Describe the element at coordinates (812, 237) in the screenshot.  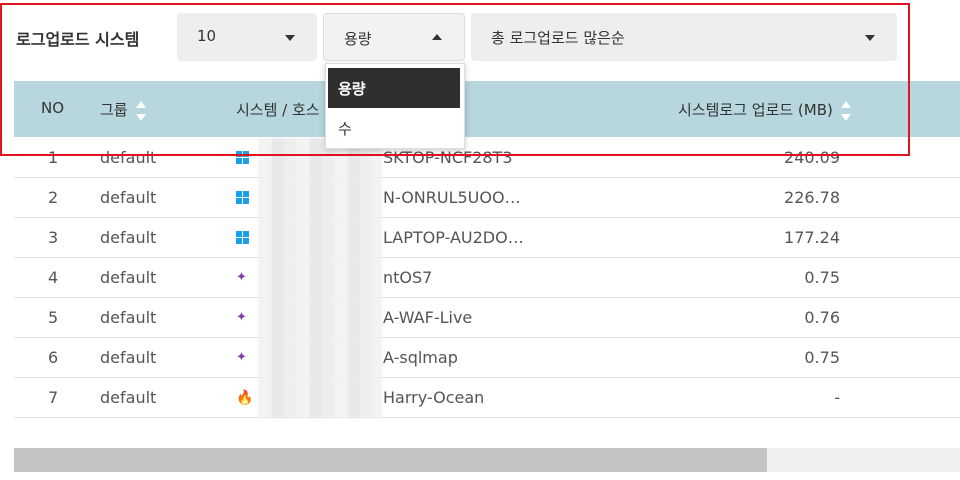
I see `row-size: 177.24` at that location.